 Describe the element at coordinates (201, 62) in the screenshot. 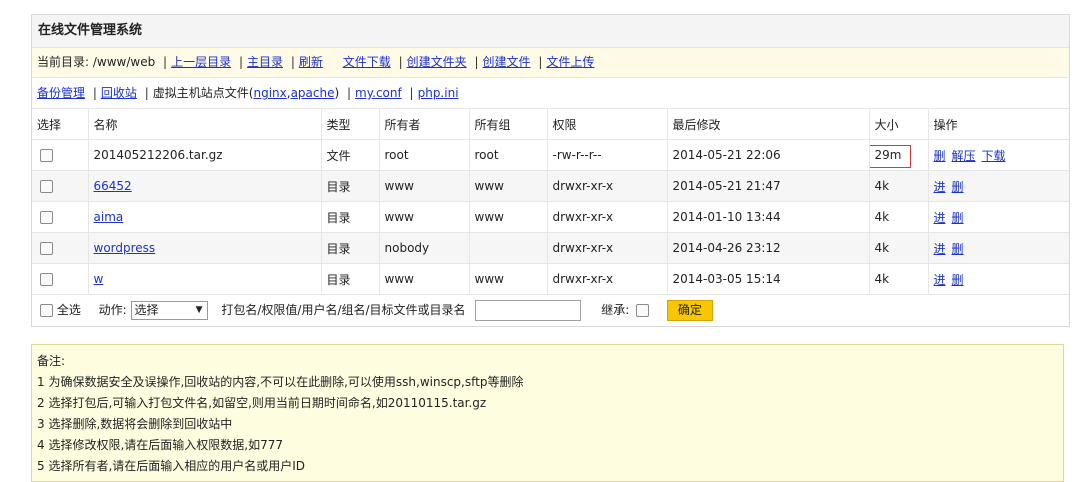

I see `parent-dir-link: 上一层目录` at that location.